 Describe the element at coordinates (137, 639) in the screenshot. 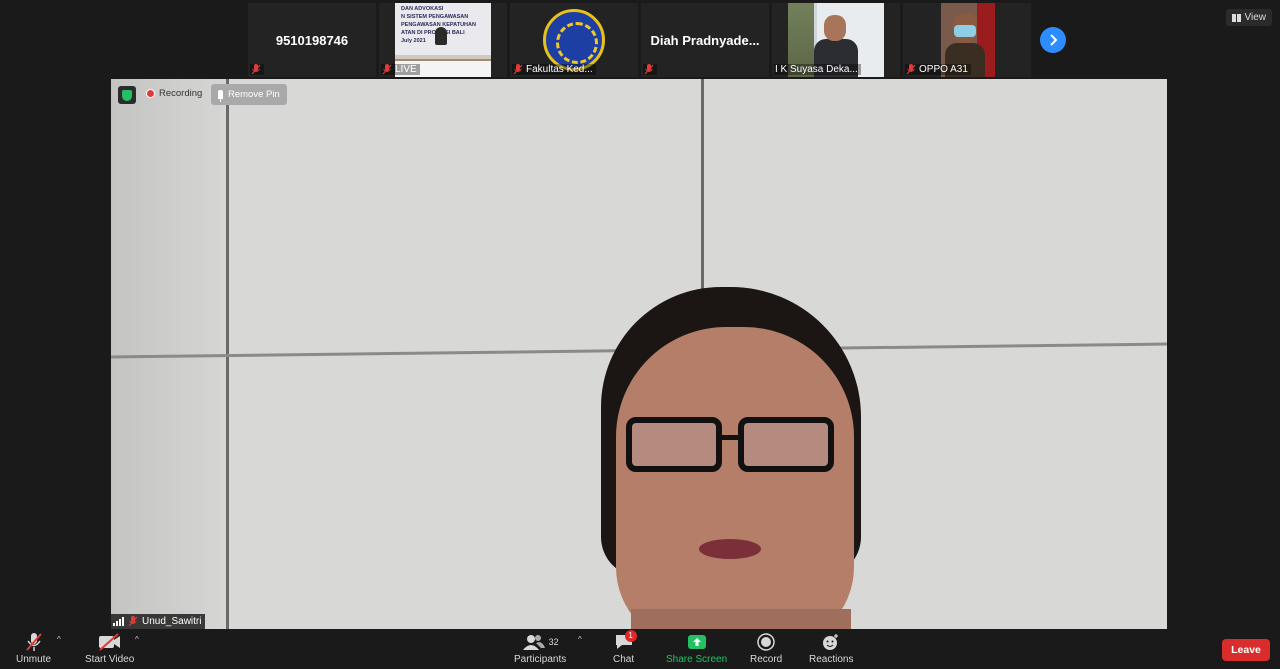

I see `video-options-caret: ^` at that location.